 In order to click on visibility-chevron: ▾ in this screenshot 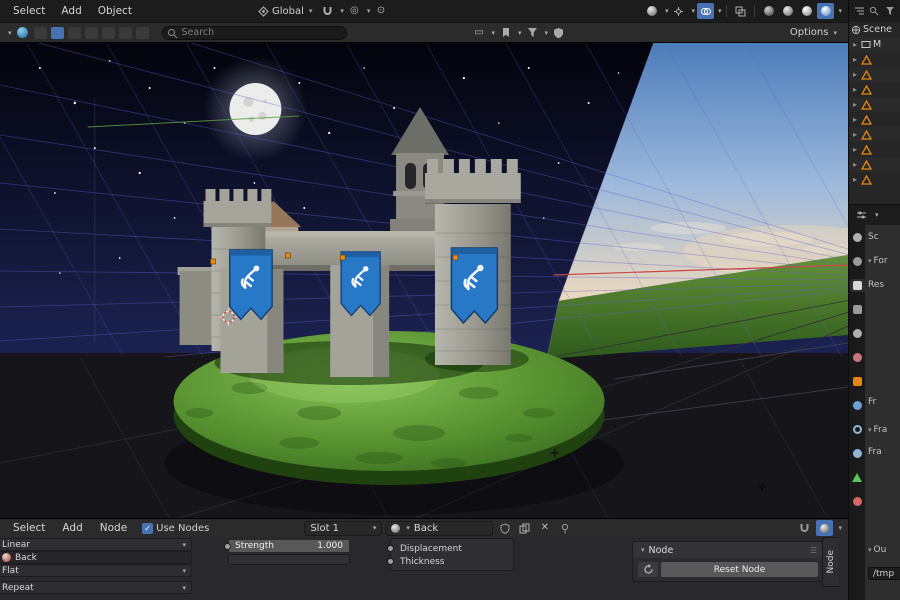, I will do `click(667, 11)`.